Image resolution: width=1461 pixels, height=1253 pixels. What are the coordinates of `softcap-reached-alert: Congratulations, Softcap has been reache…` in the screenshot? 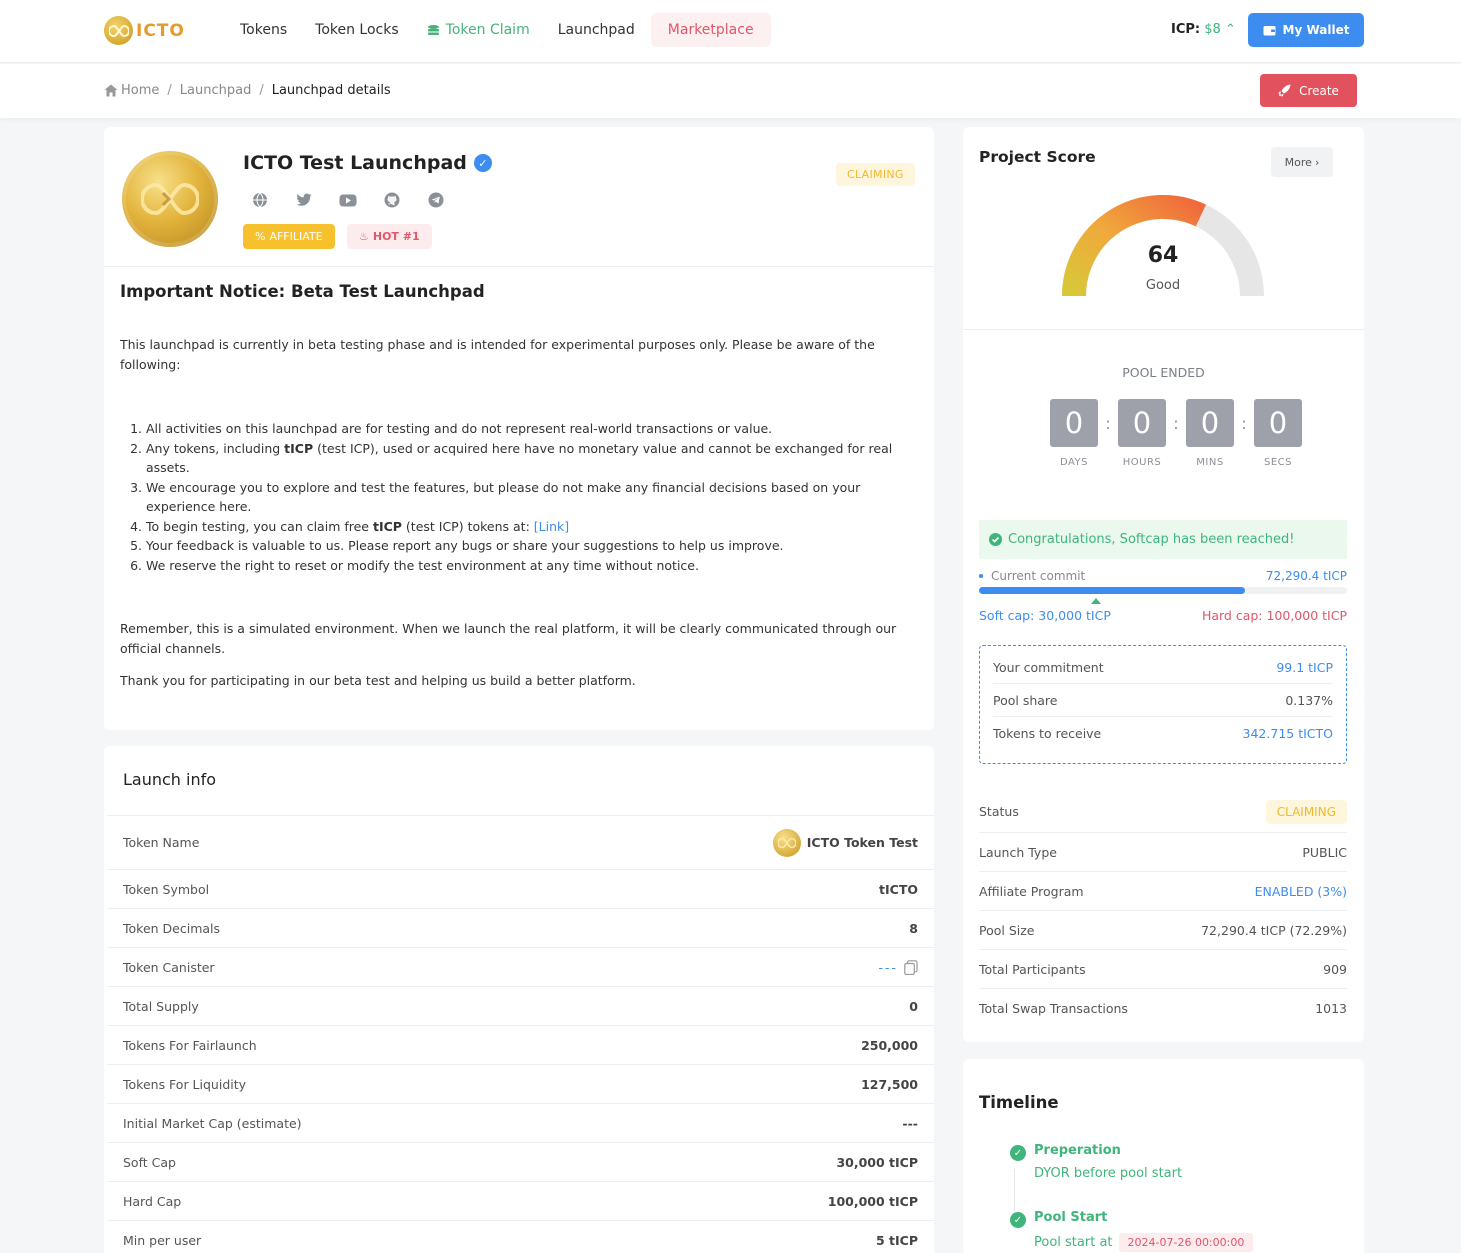 It's located at (1163, 539).